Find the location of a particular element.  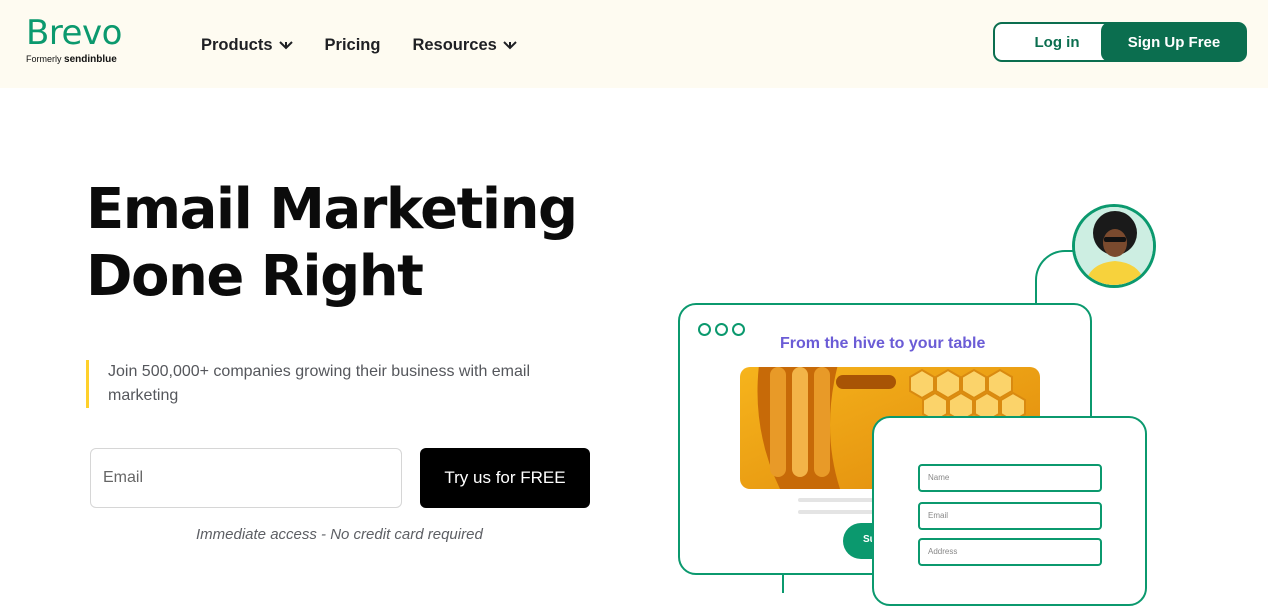

nav-item-products: Products is located at coordinates (247, 45).